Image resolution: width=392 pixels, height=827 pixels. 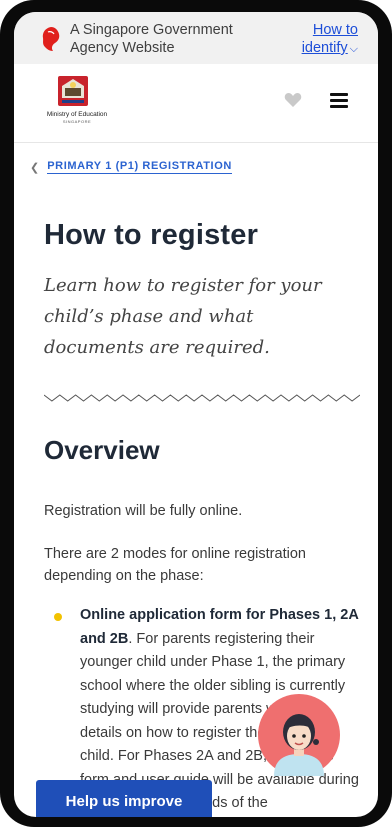 What do you see at coordinates (151, 235) in the screenshot?
I see `page-title: How to register` at bounding box center [151, 235].